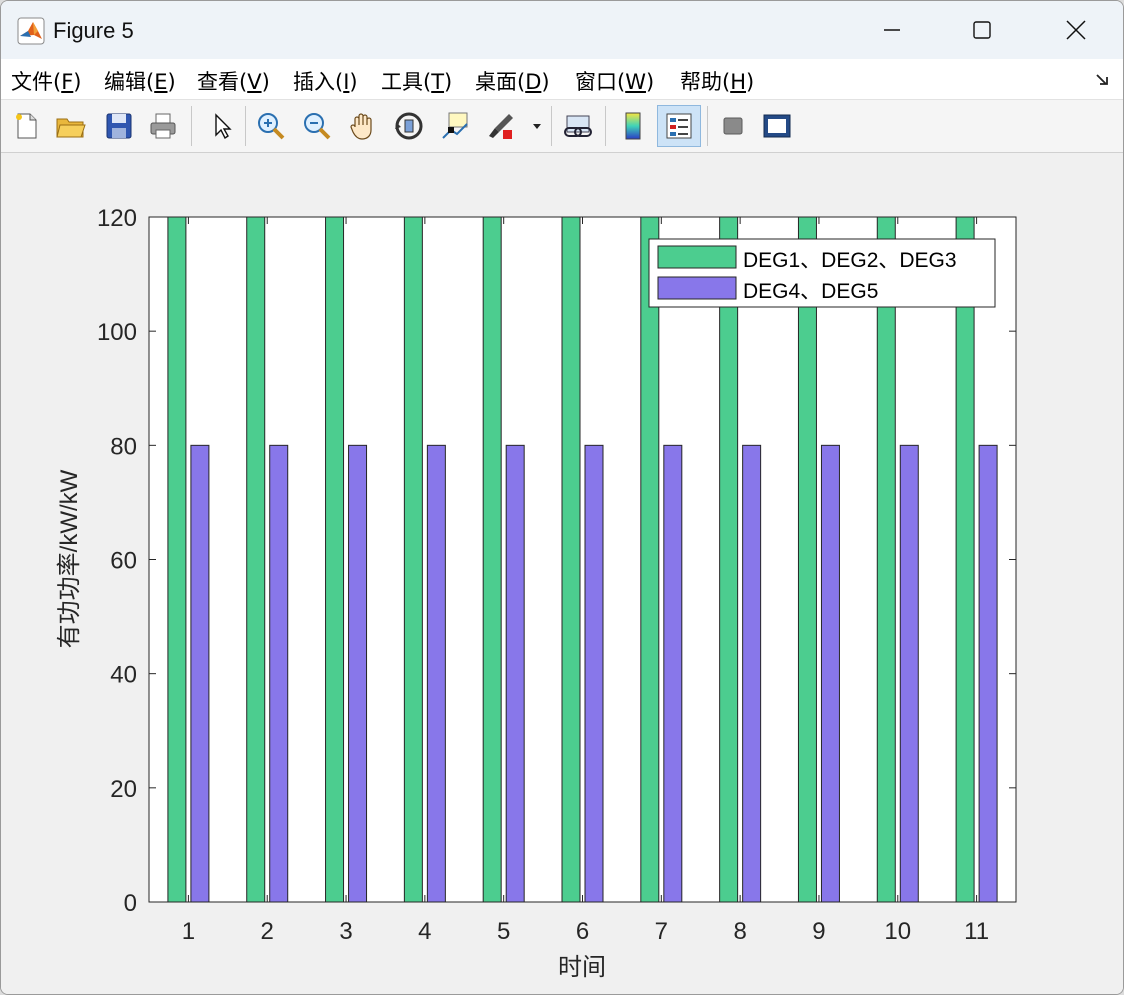 This screenshot has width=1124, height=995. I want to click on menu-insert: 插入(I), so click(325, 81).